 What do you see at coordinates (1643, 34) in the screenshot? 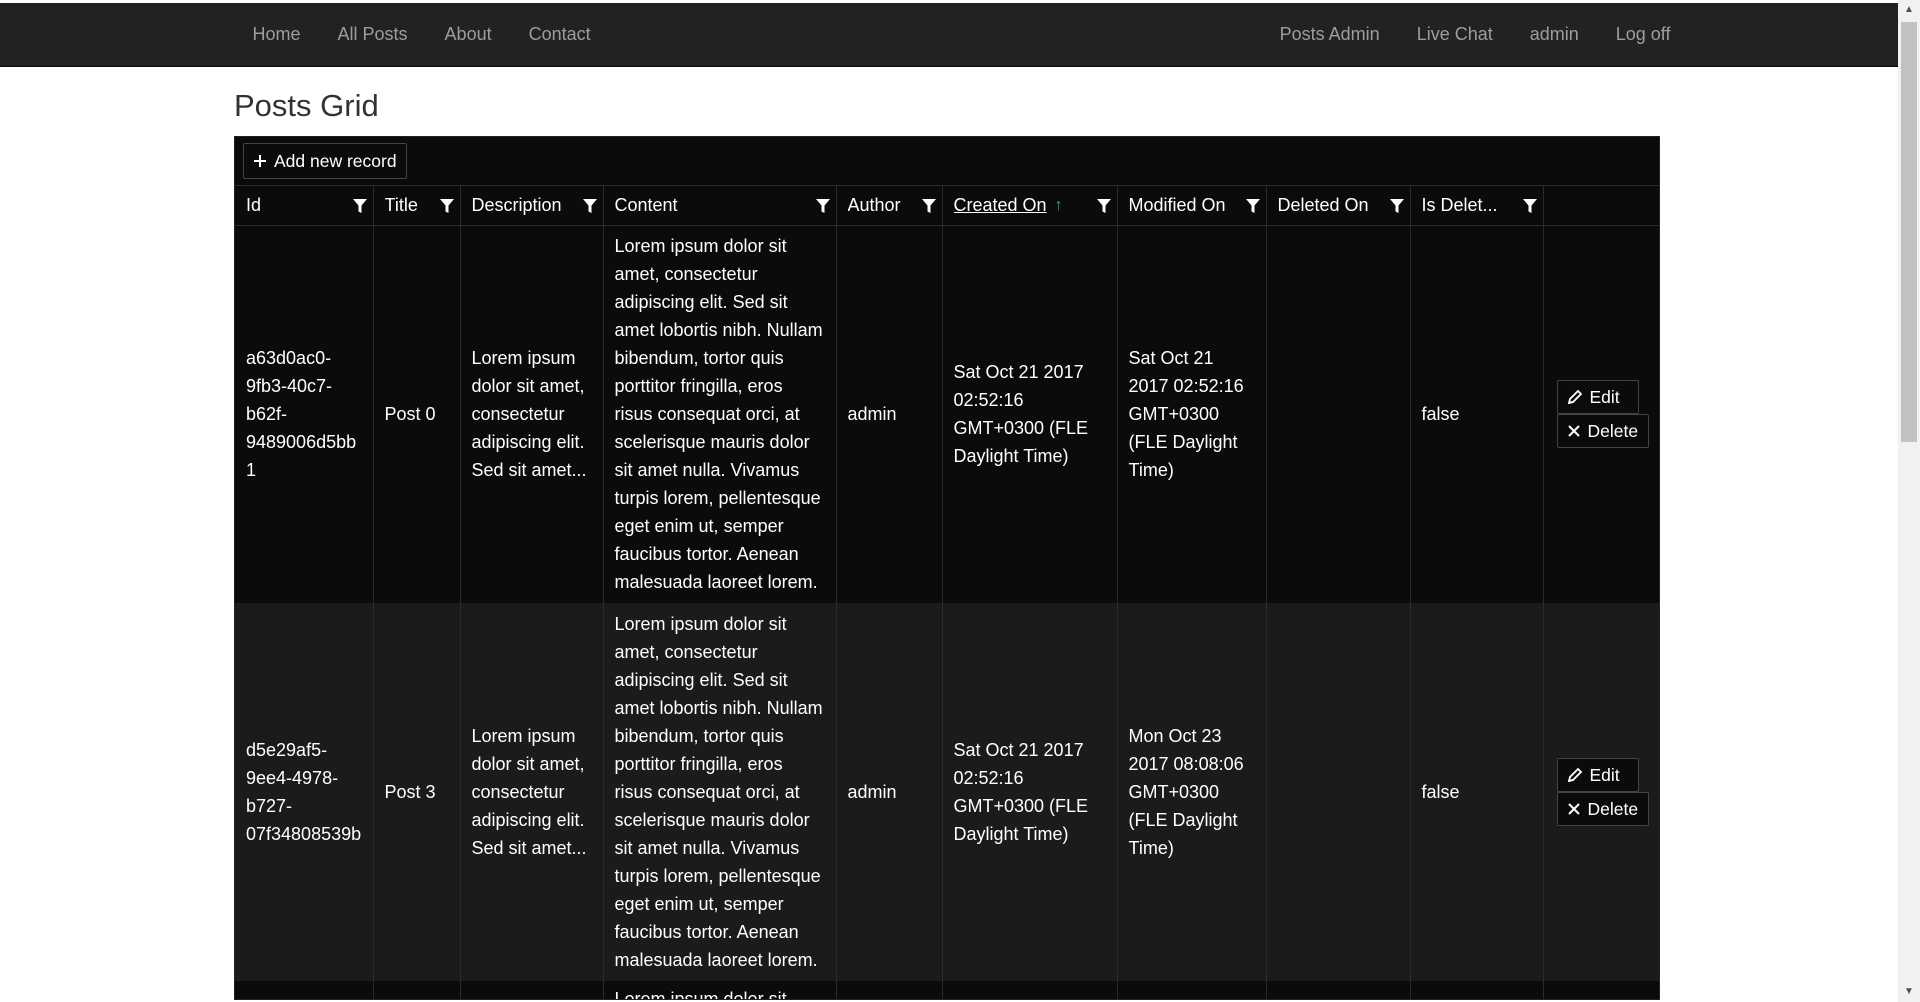
I see `nav-log-off: Log off` at bounding box center [1643, 34].